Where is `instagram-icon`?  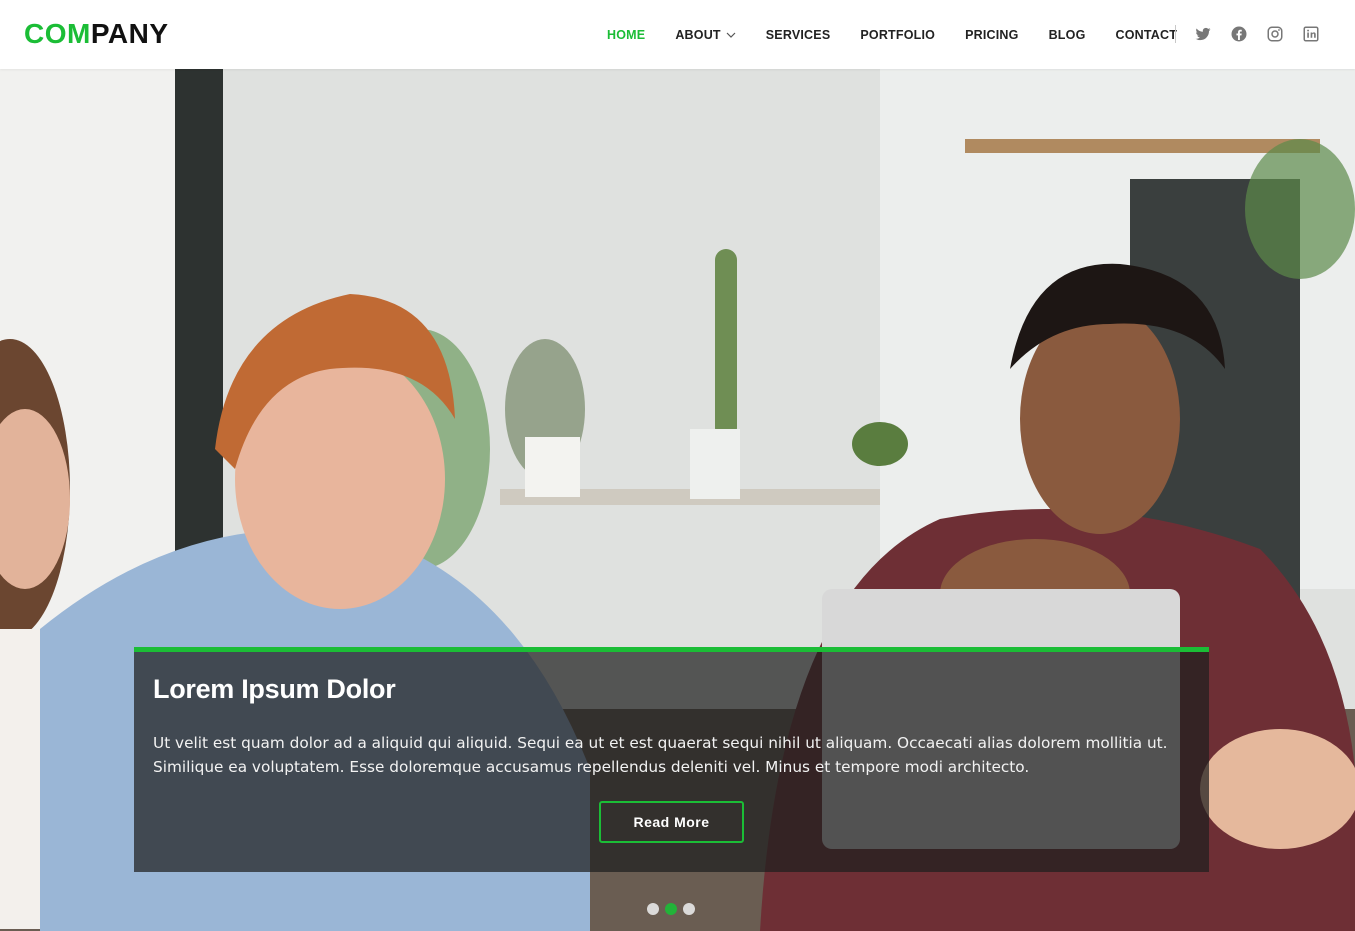
instagram-icon is located at coordinates (1275, 34).